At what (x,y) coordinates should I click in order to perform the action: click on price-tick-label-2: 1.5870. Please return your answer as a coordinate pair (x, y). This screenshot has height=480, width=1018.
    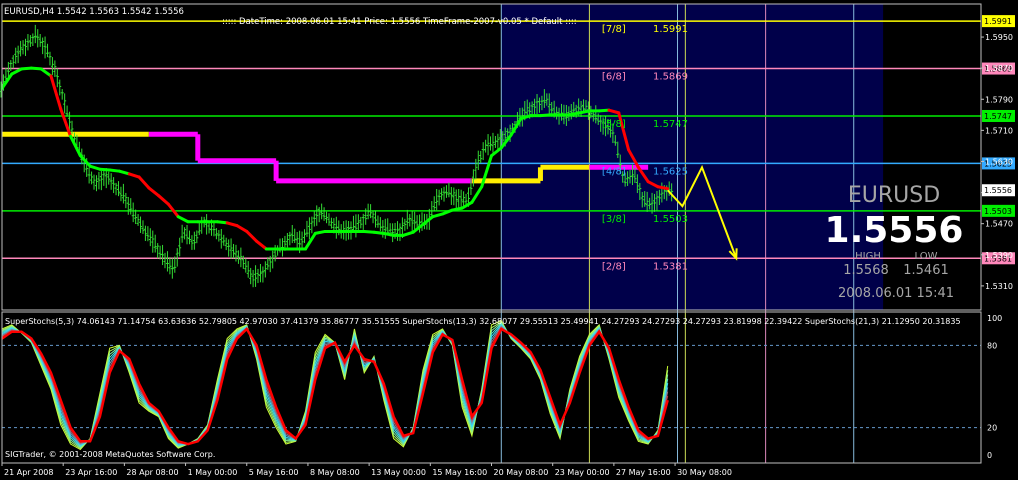
    Looking at the image, I should click on (999, 68).